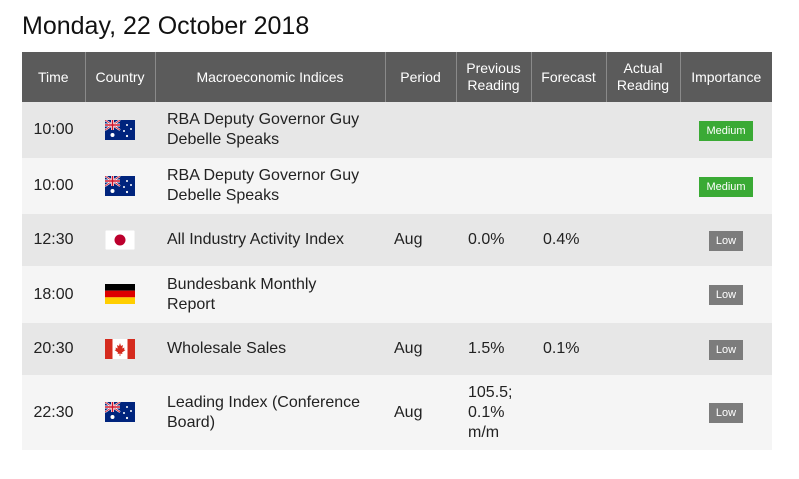 Image resolution: width=799 pixels, height=479 pixels. I want to click on event-line1: Bundesbank Monthly, so click(242, 284).